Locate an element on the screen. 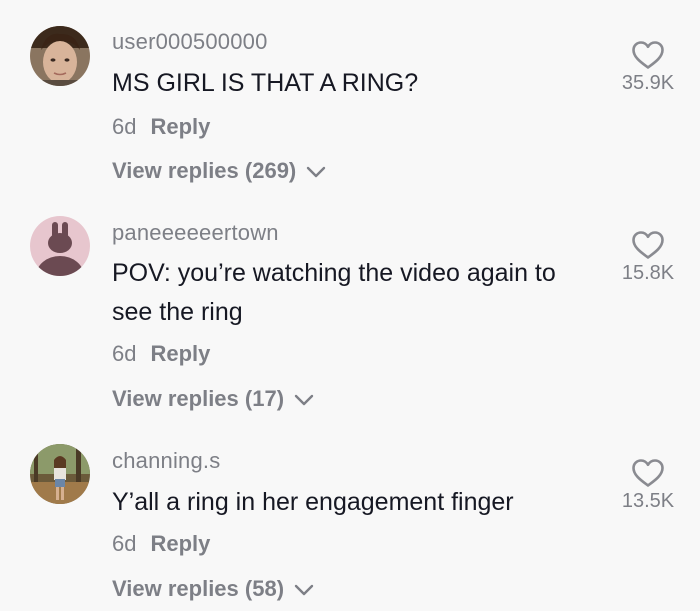 The height and width of the screenshot is (611, 700). comment-meta: 6d Reply is located at coordinates (161, 544).